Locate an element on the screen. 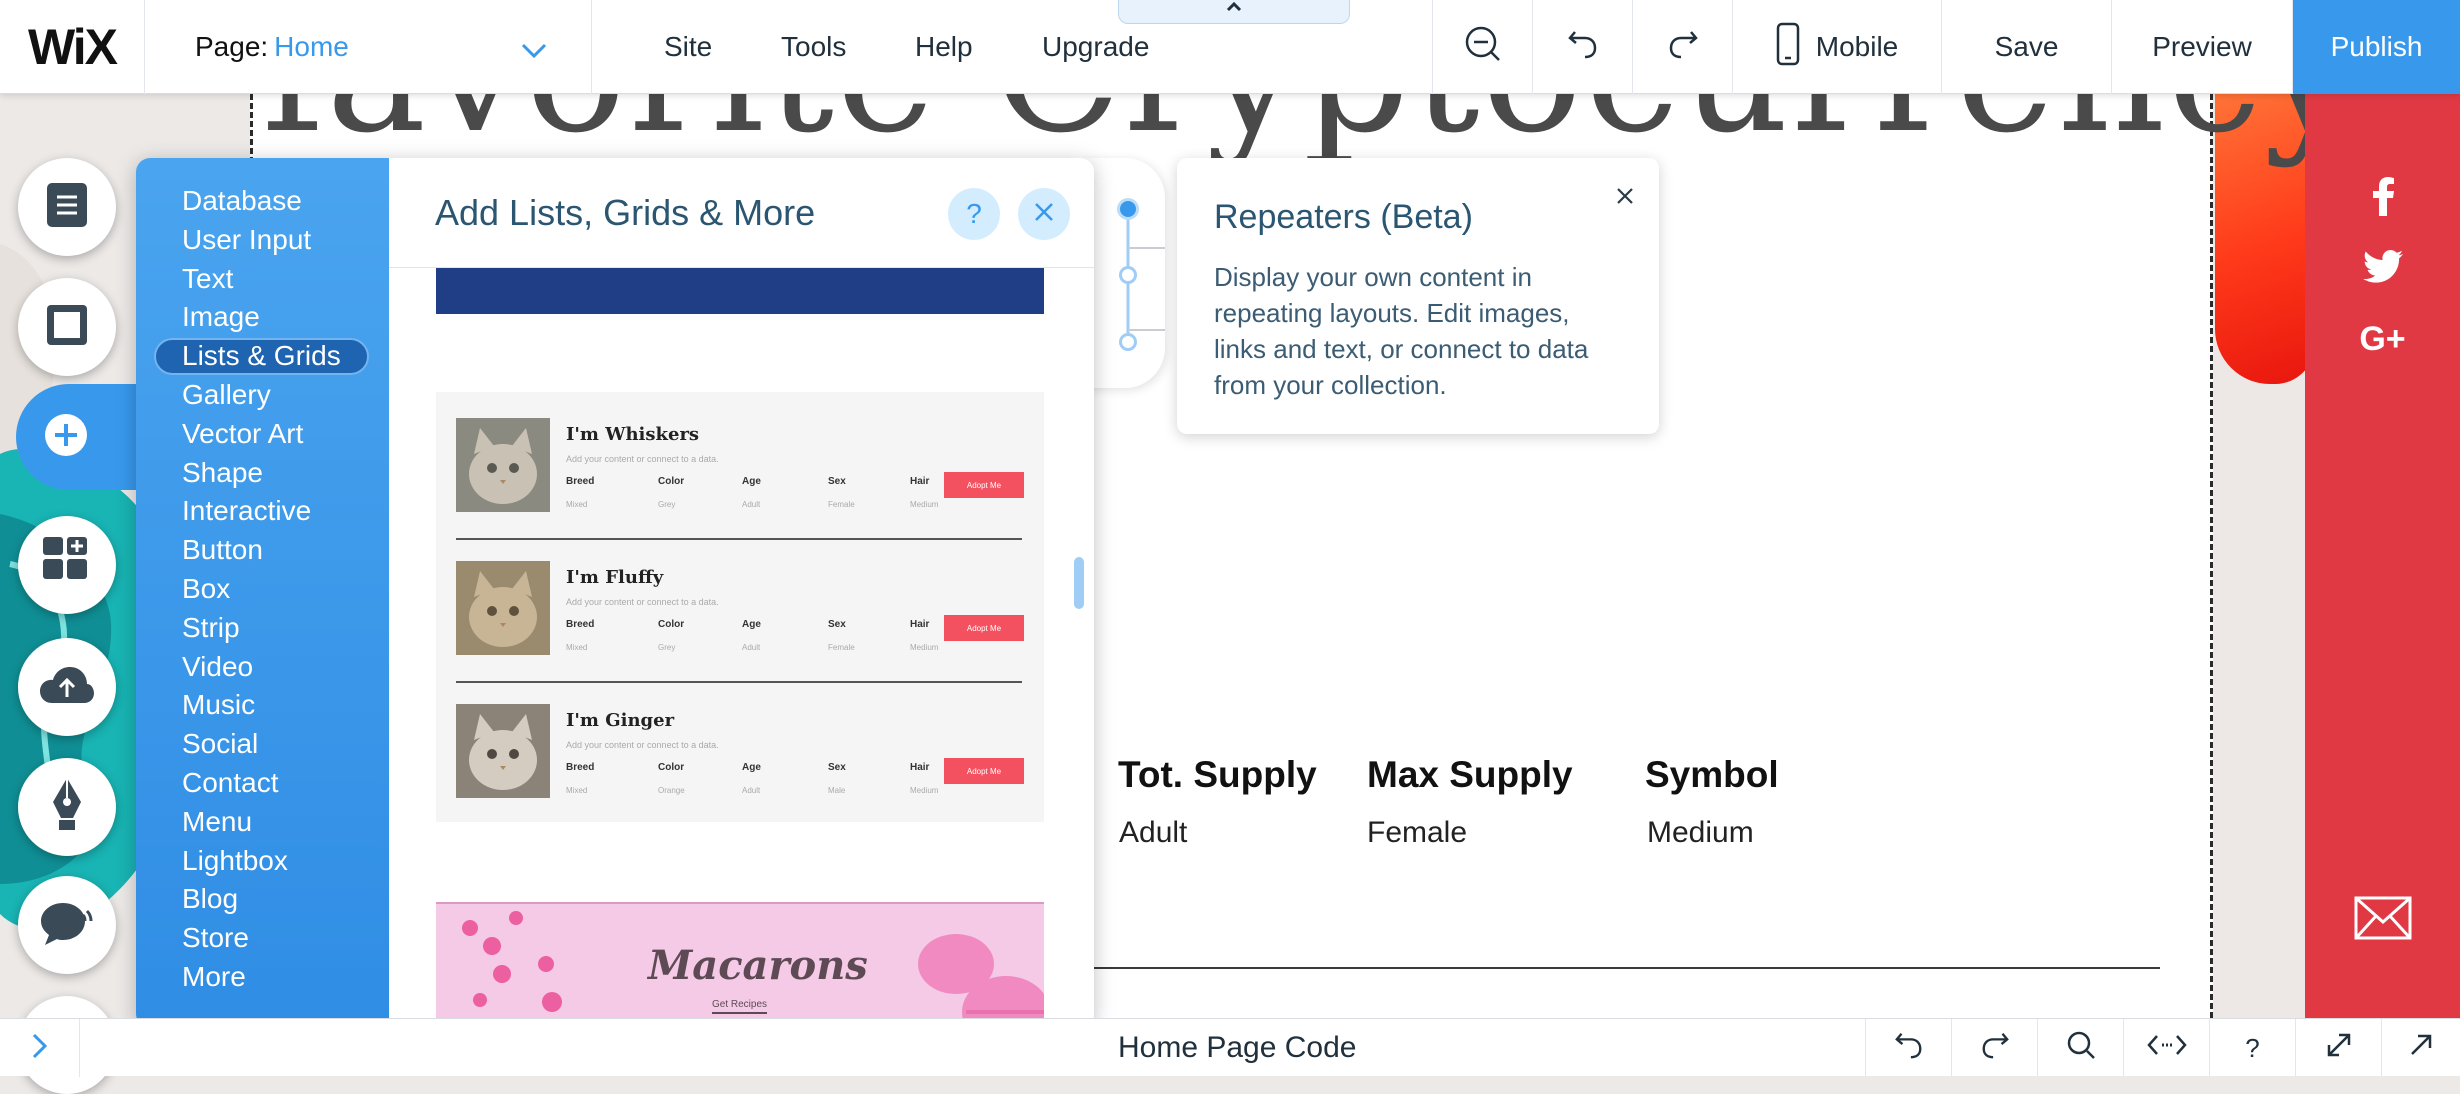  mobile-view-button: Mobile is located at coordinates (1836, 47).